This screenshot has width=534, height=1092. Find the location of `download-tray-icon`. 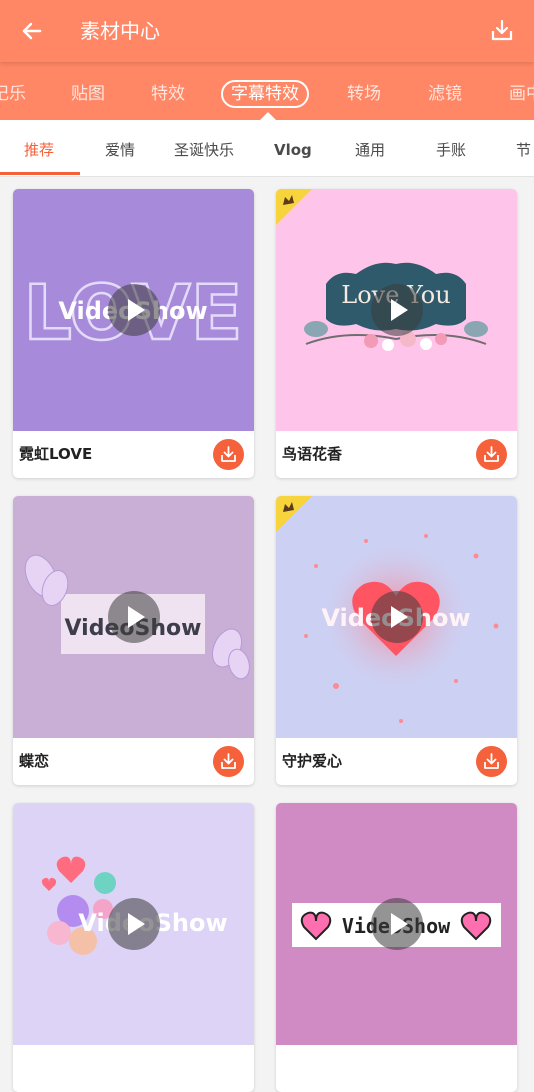

download-tray-icon is located at coordinates (502, 31).